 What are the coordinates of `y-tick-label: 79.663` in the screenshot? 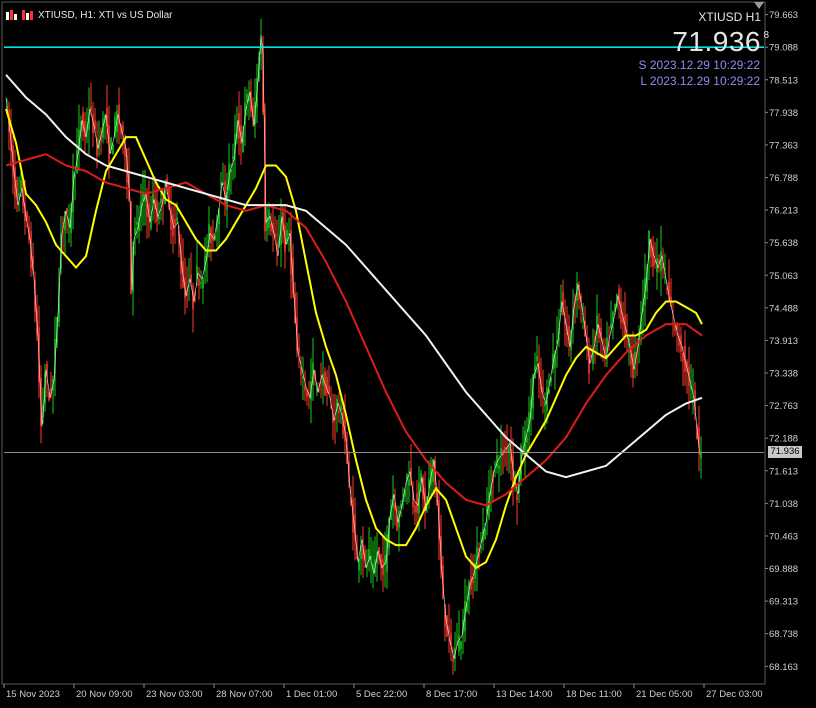 It's located at (783, 15).